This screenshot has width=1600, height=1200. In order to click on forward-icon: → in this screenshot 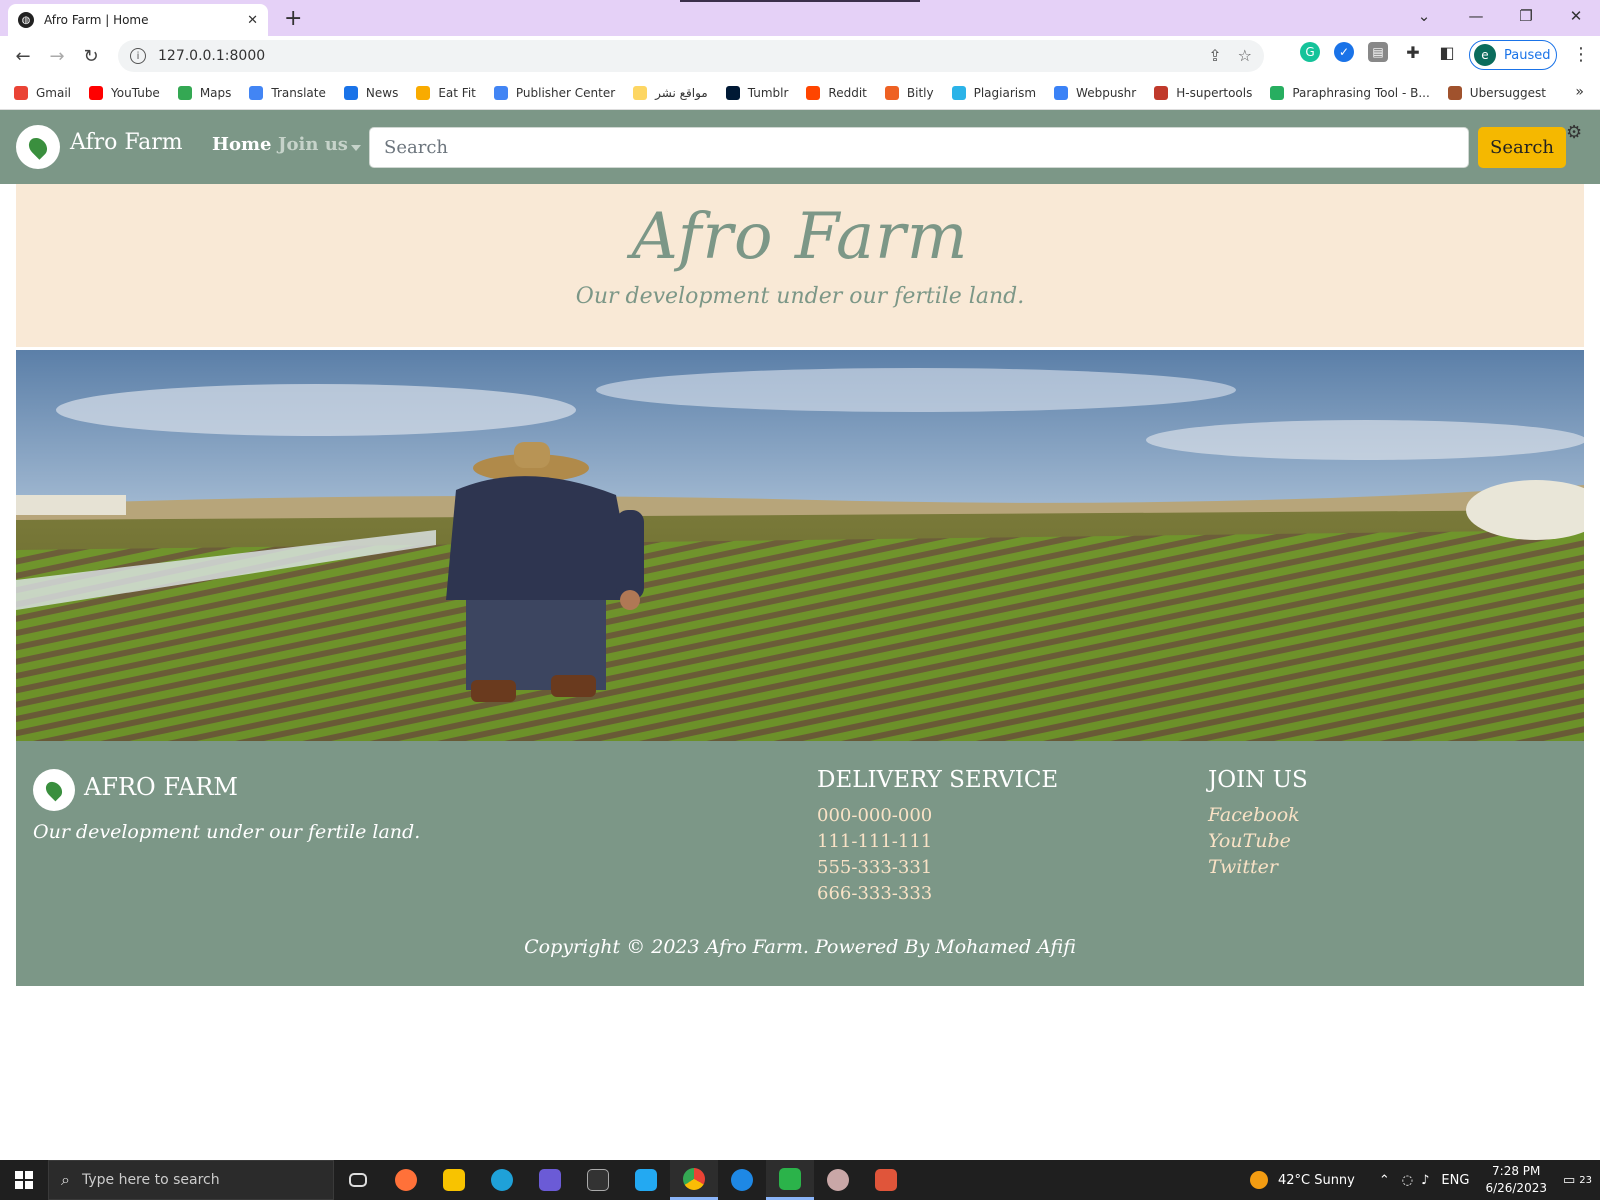, I will do `click(57, 56)`.